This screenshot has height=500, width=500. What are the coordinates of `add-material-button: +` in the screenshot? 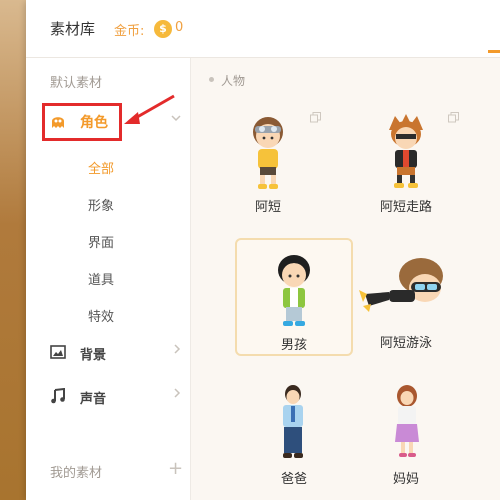 It's located at (175, 468).